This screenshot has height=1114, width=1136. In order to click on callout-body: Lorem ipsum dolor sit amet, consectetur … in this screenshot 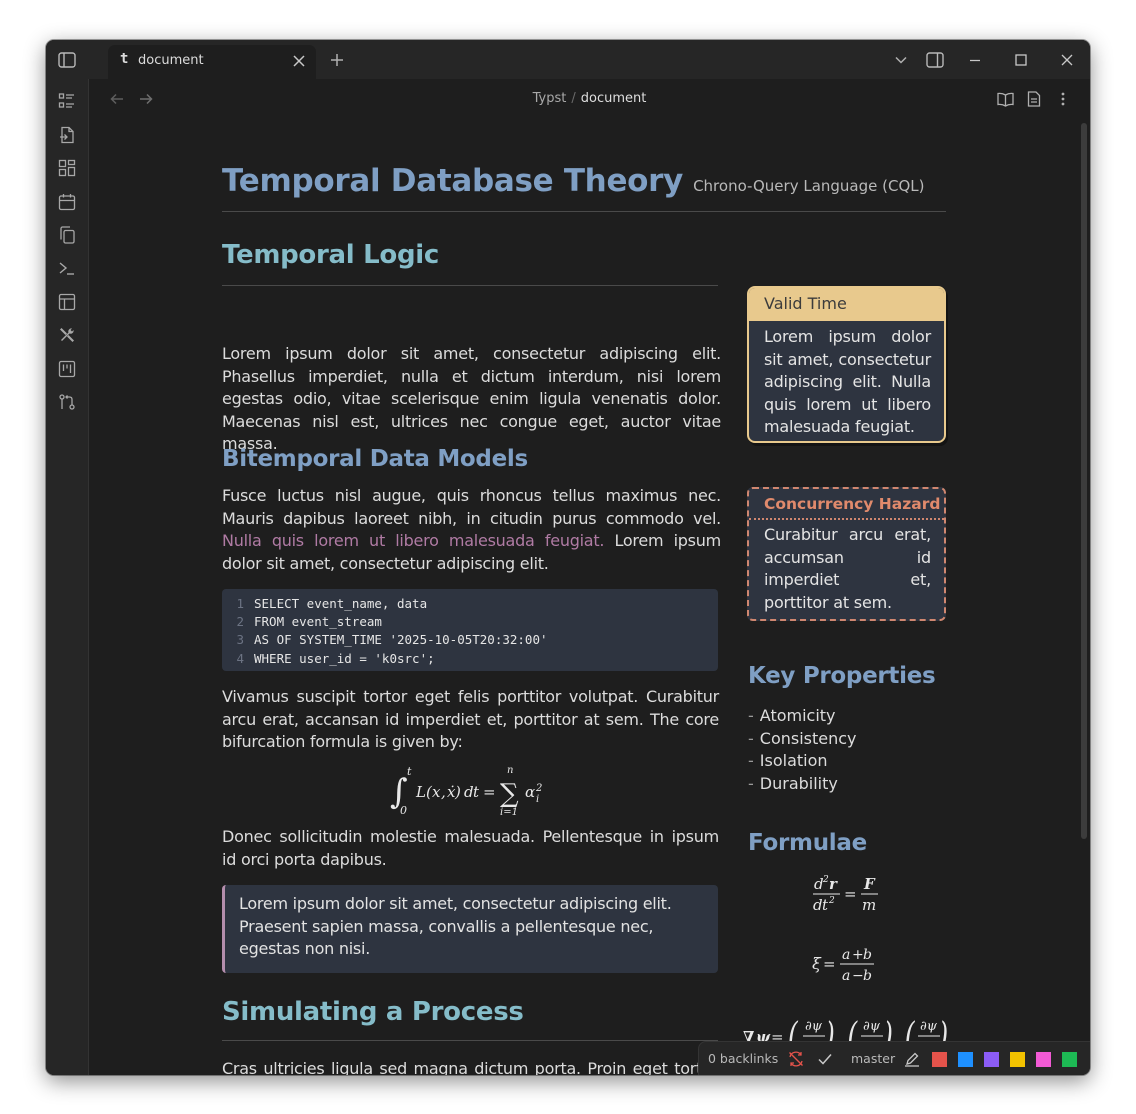, I will do `click(847, 381)`.